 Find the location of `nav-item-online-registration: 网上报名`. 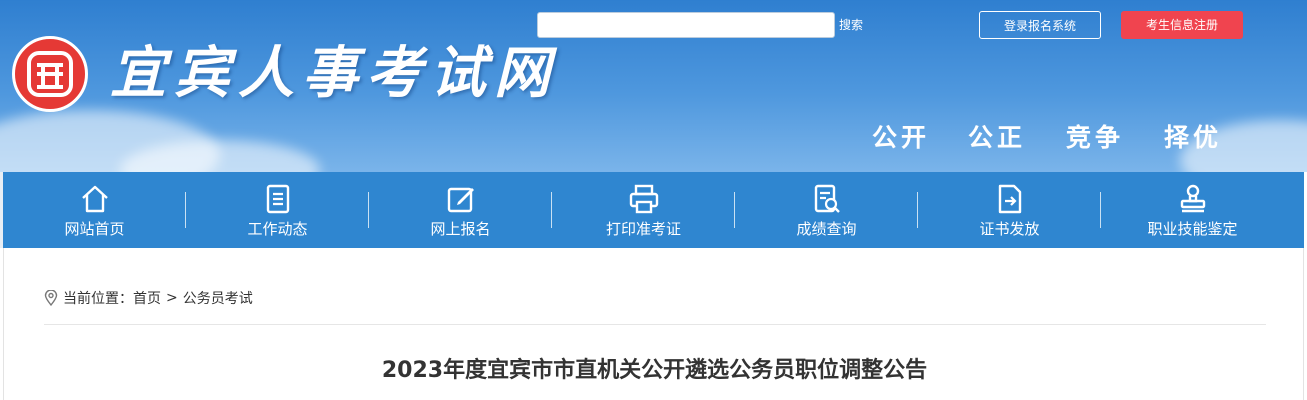

nav-item-online-registration: 网上报名 is located at coordinates (460, 210).